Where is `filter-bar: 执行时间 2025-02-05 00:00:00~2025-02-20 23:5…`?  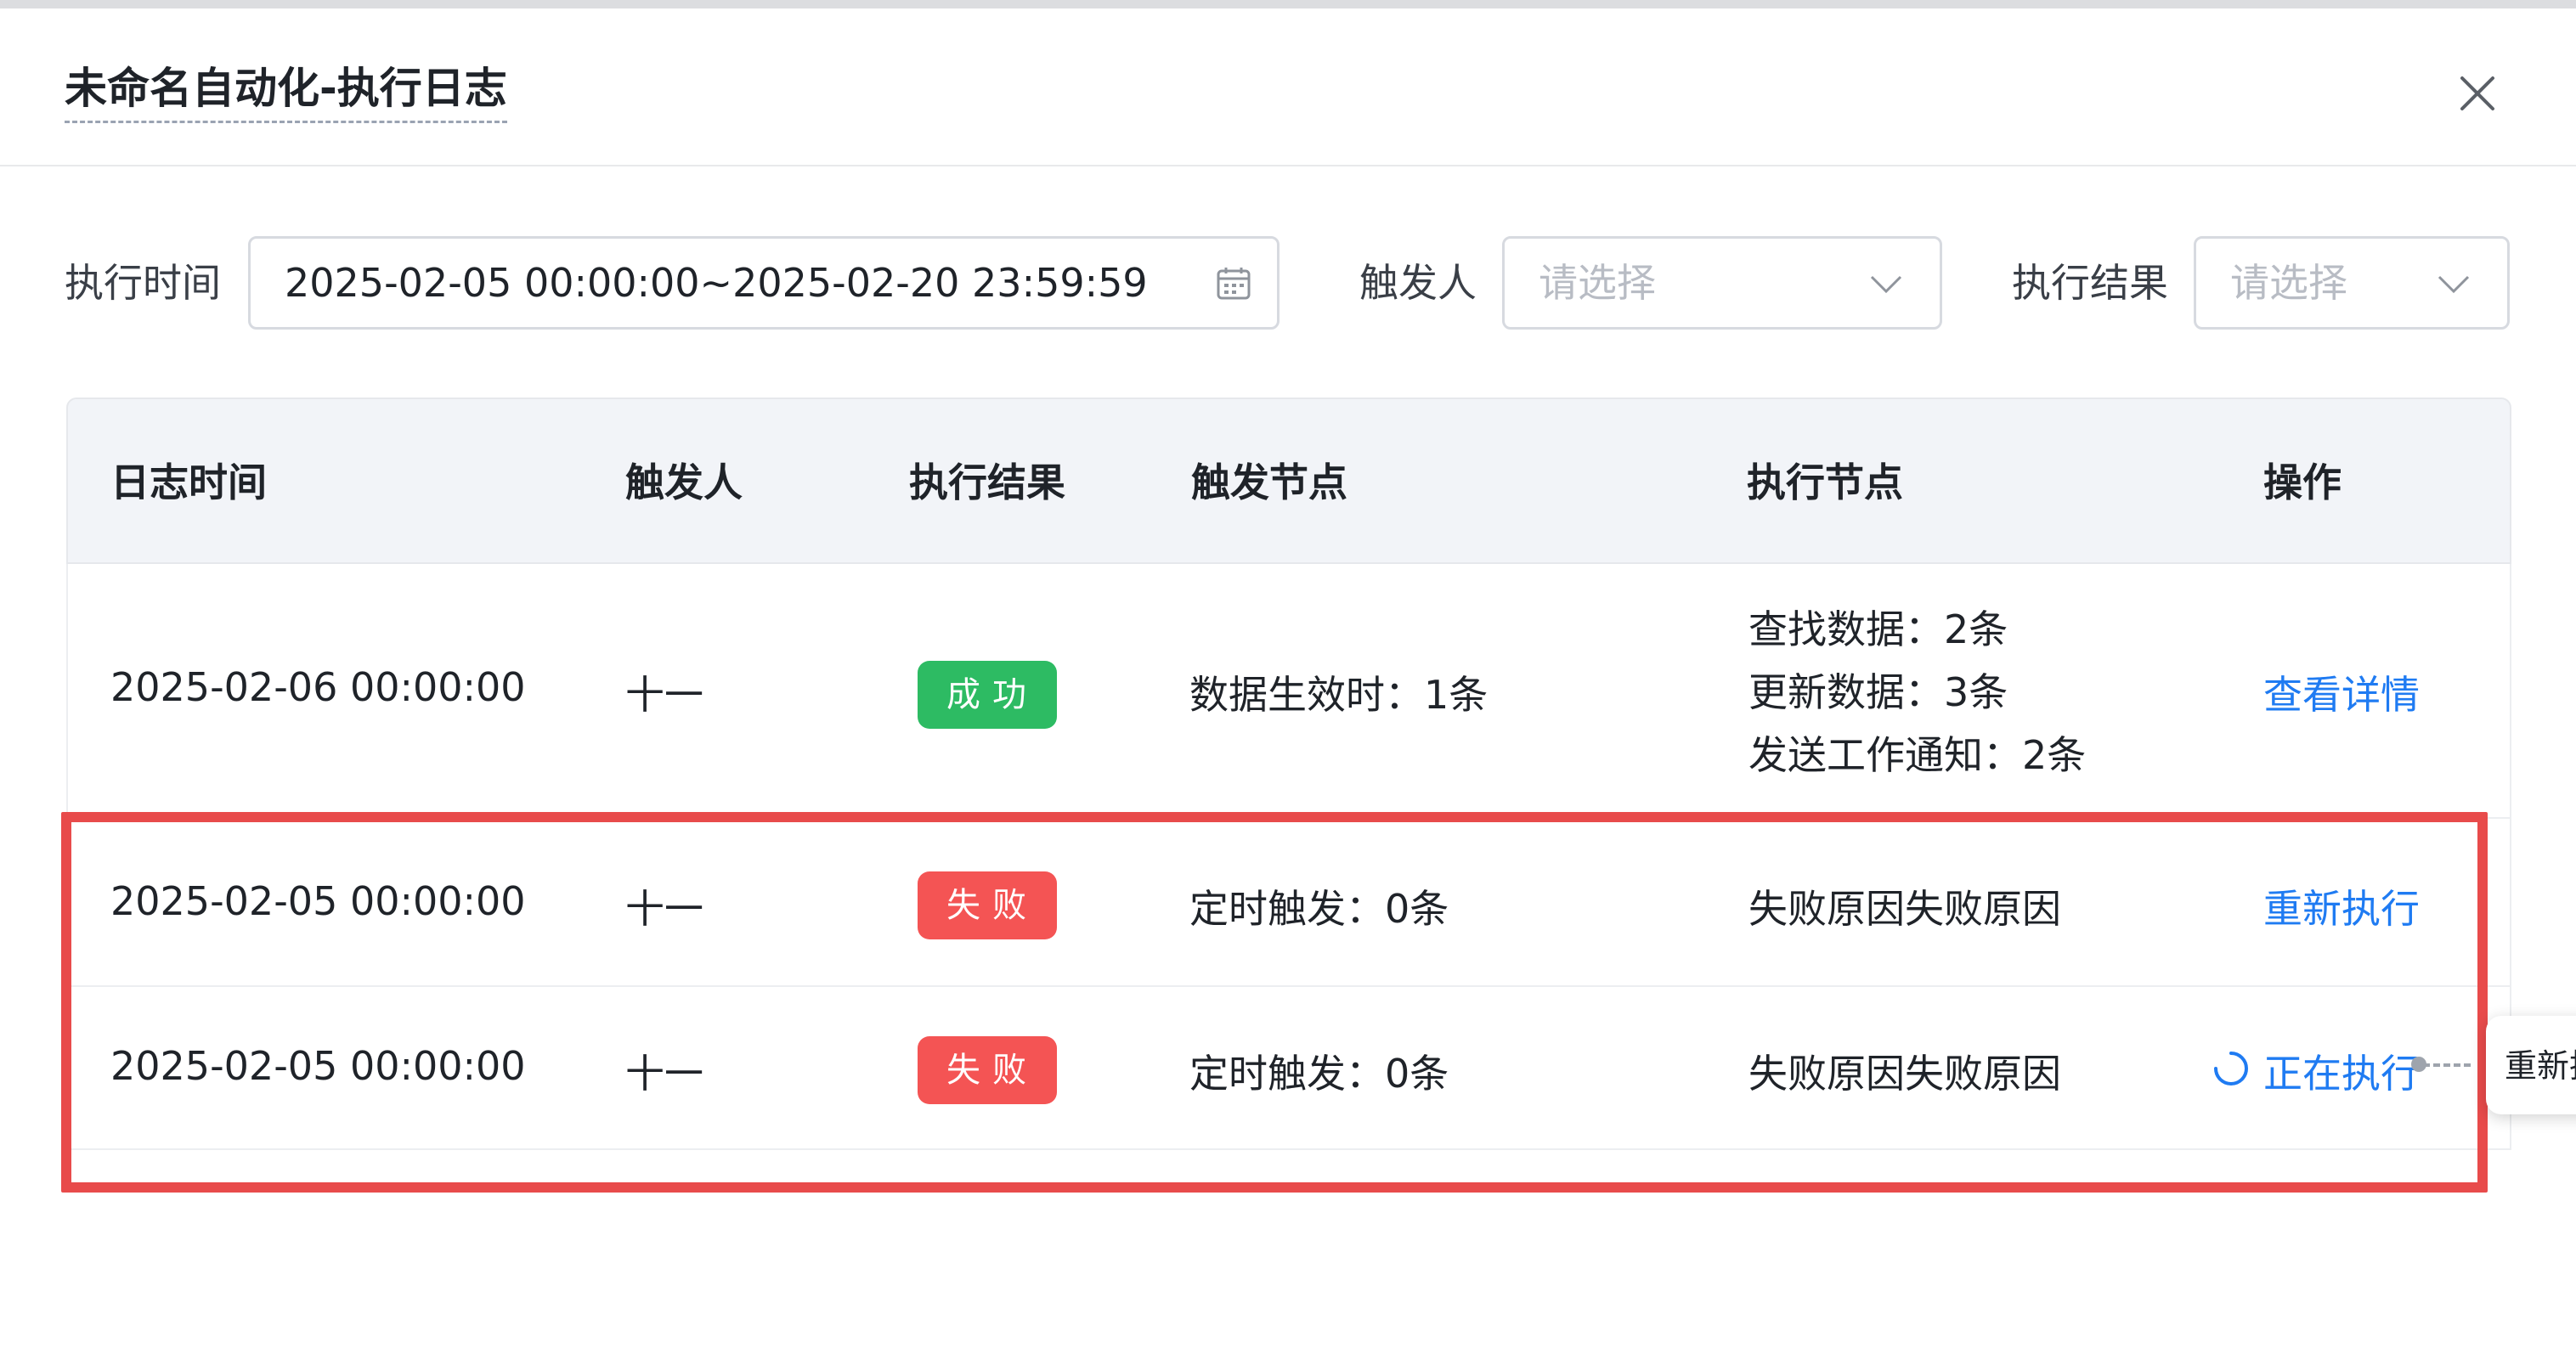 filter-bar: 执行时间 2025-02-05 00:00:00~2025-02-20 23:5… is located at coordinates (1288, 283).